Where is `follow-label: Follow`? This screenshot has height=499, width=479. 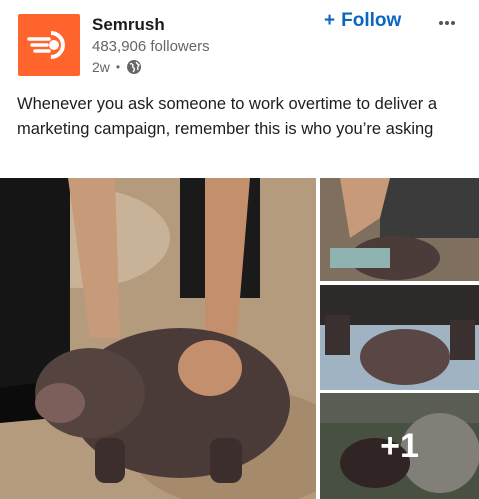 follow-label: Follow is located at coordinates (371, 20).